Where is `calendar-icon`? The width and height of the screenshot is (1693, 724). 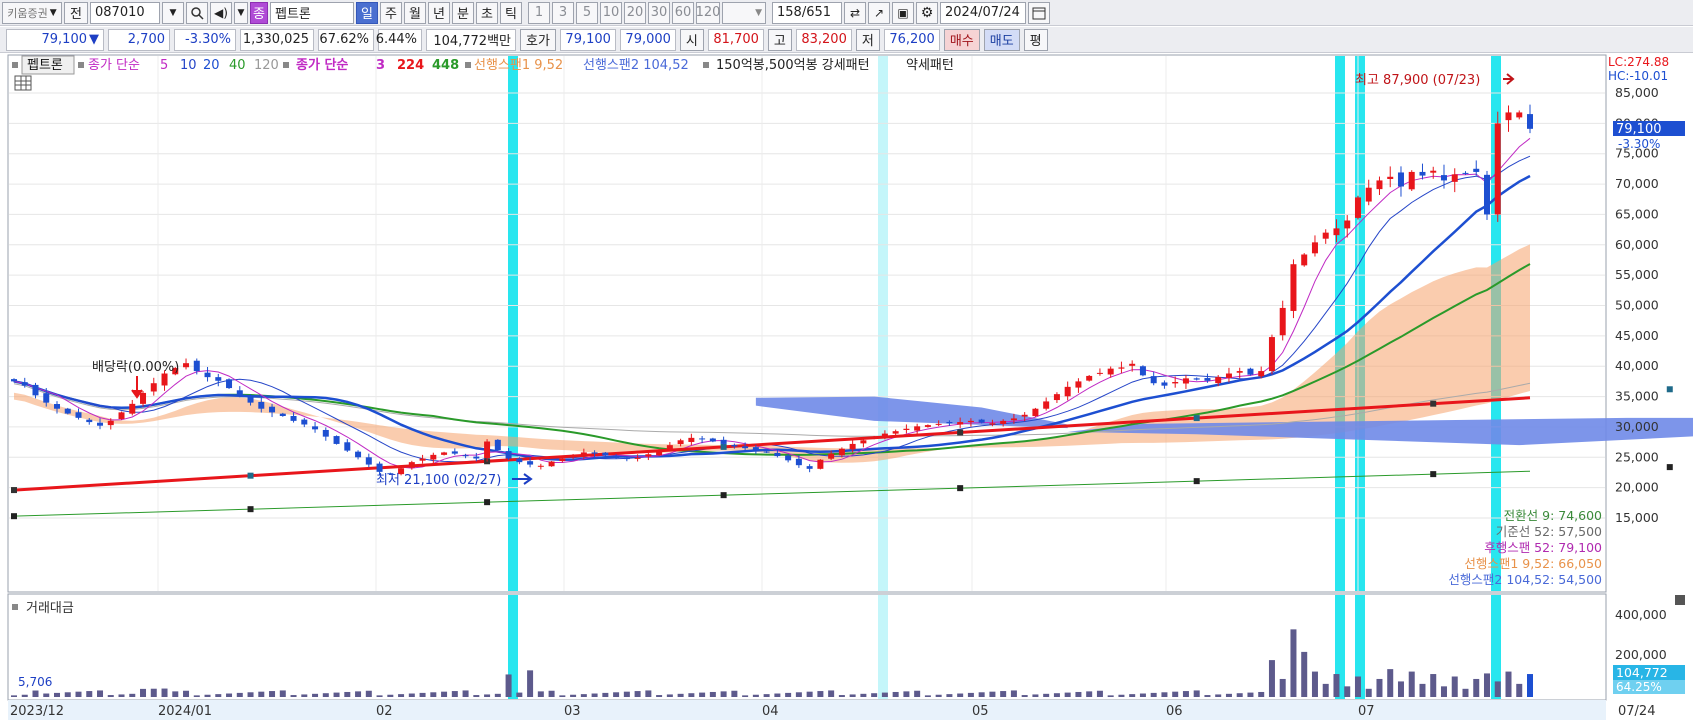 calendar-icon is located at coordinates (1039, 12).